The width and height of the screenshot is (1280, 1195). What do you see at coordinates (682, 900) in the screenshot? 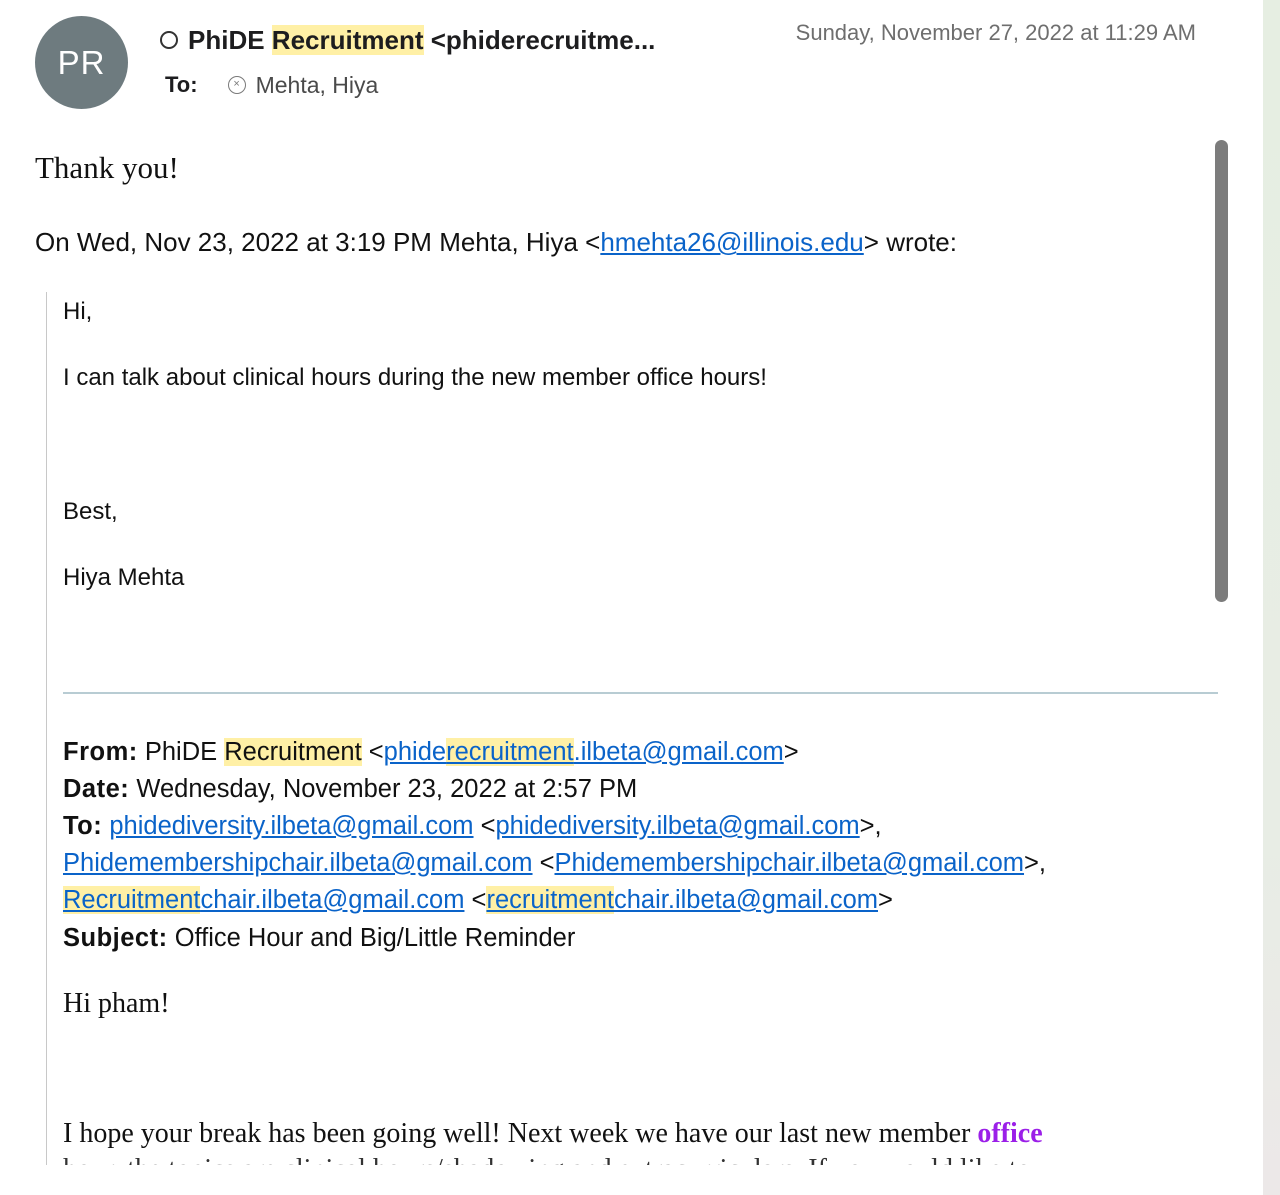
I see `to-email-link-3b: recruitmentchair.ilbeta@gmail.com` at bounding box center [682, 900].